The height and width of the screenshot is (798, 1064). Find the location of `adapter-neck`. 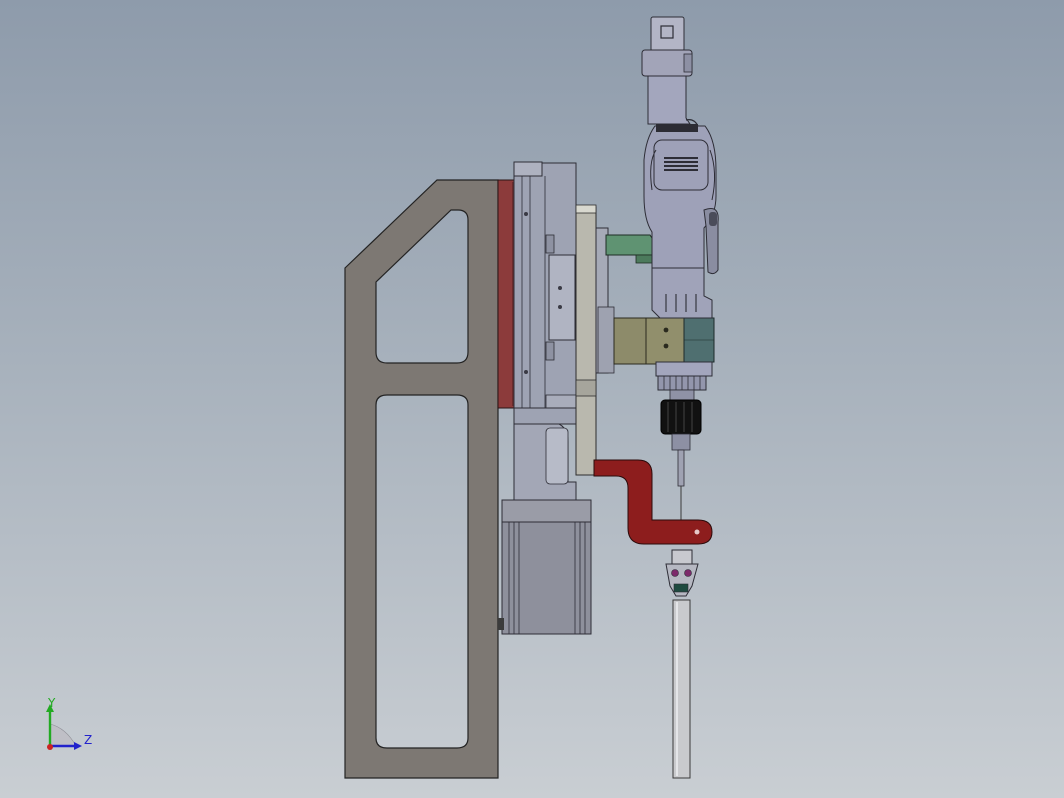

adapter-neck is located at coordinates (545, 416).